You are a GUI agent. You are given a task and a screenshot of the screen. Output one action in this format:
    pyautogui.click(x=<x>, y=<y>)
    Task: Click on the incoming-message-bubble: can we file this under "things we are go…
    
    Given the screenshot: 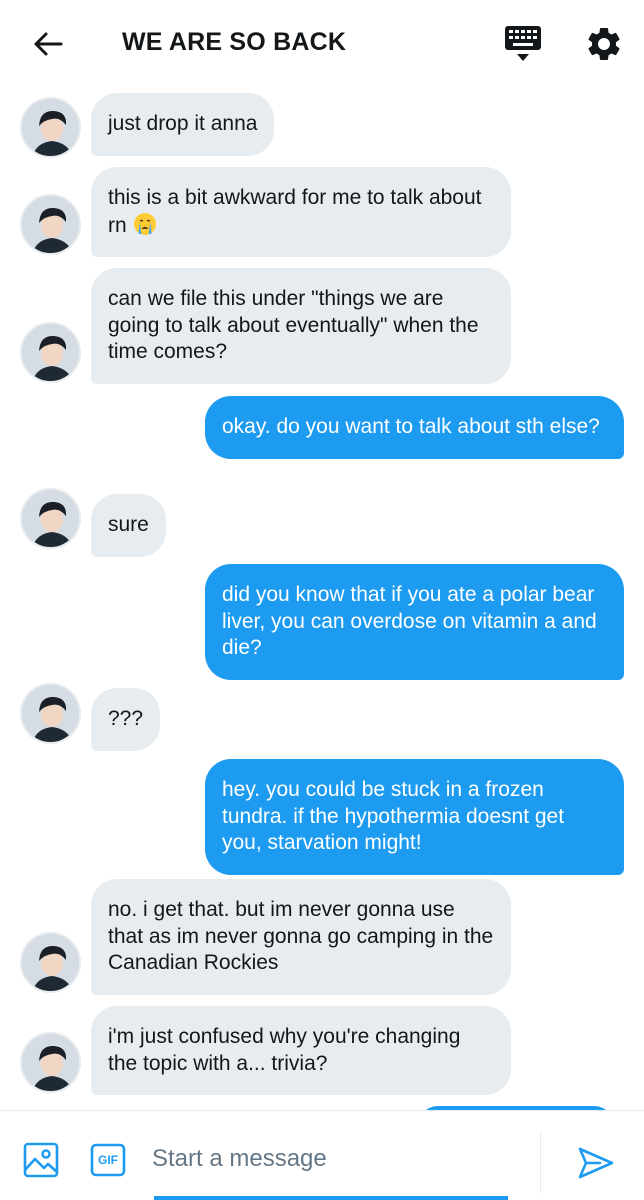 What is the action you would take?
    pyautogui.click(x=301, y=326)
    